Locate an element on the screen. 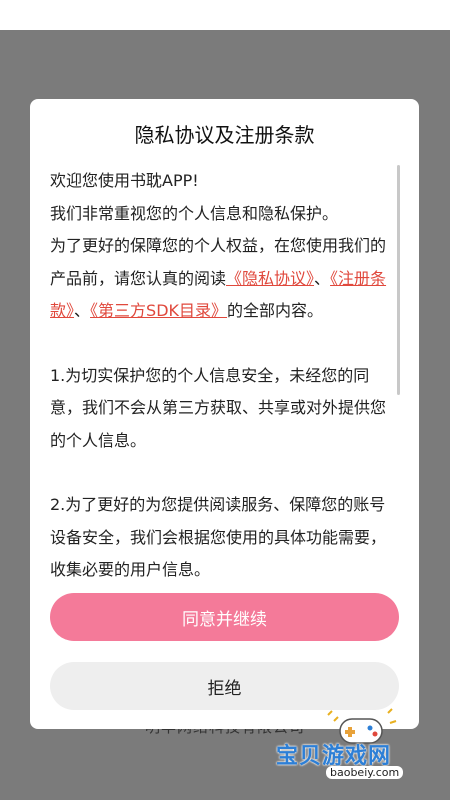 Image resolution: width=450 pixels, height=800 pixels. full-content-text: 的全部内容。 is located at coordinates (275, 310).